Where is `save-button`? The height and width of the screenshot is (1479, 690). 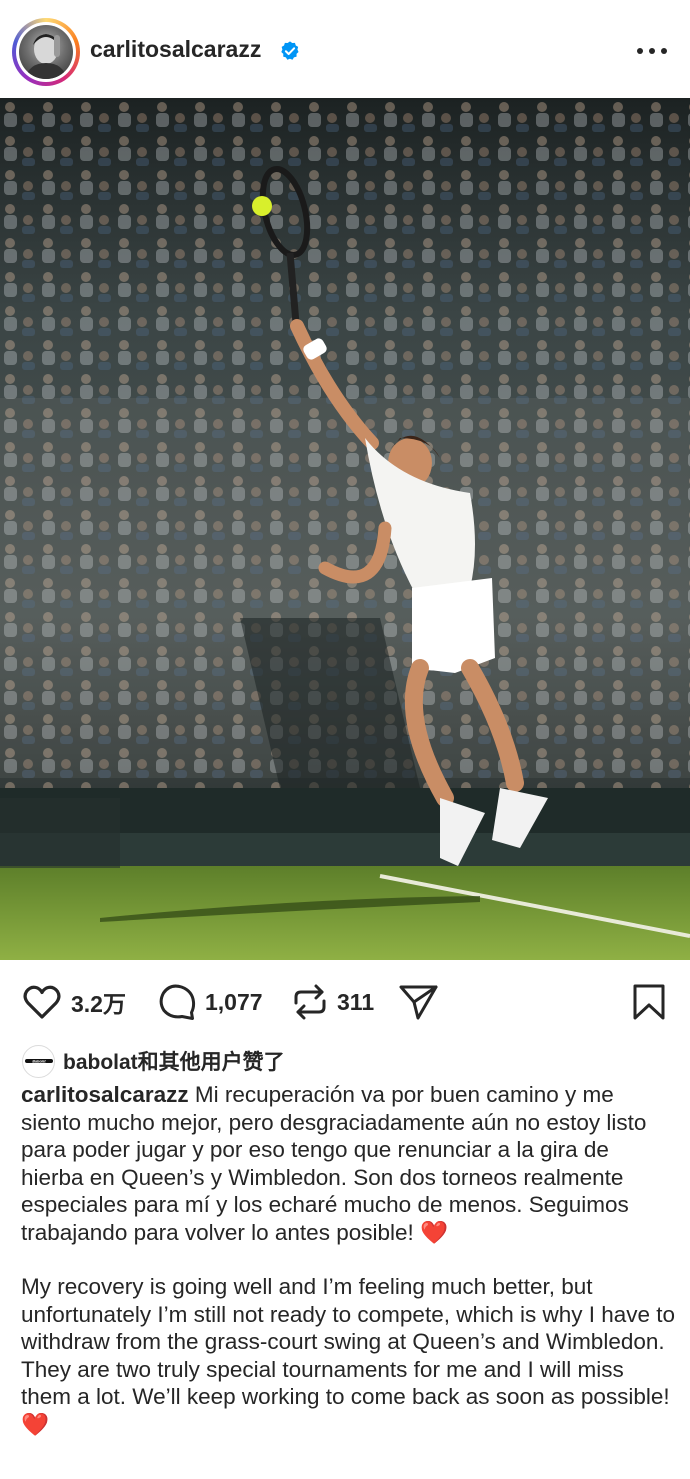 save-button is located at coordinates (649, 1002).